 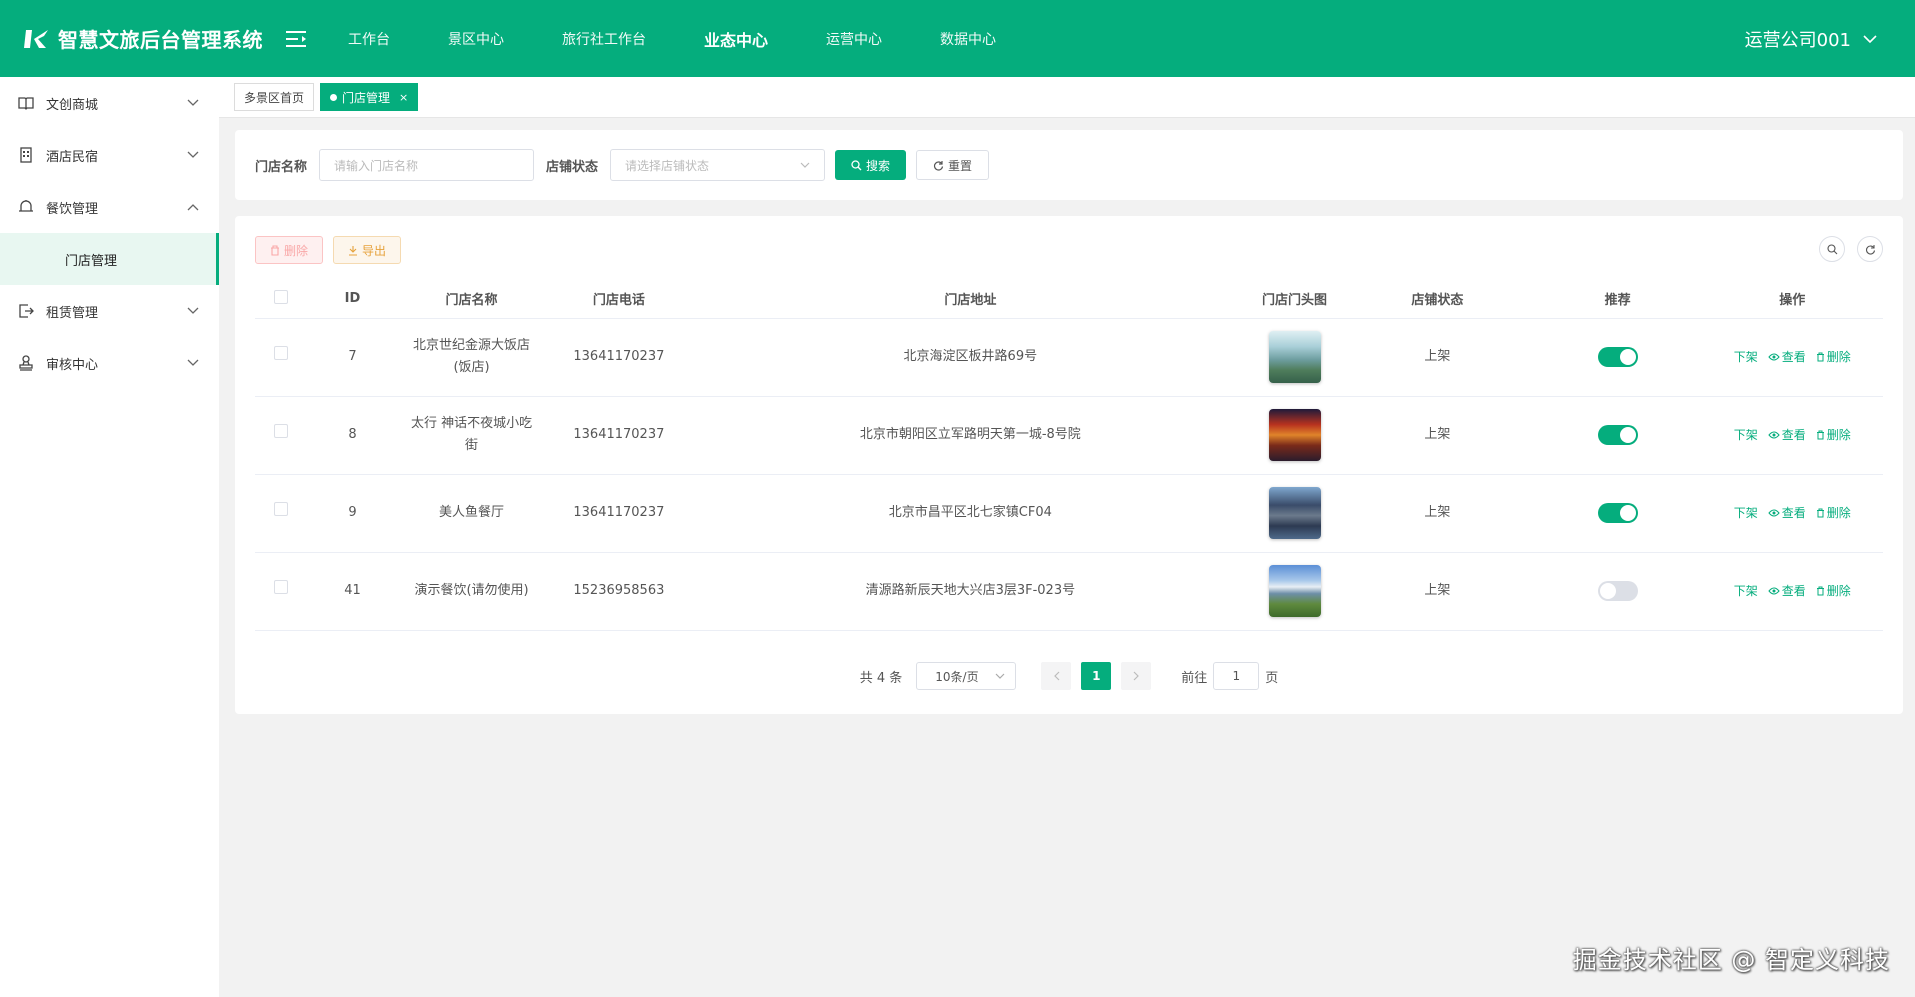 What do you see at coordinates (718, 165) in the screenshot?
I see `store-status-select: 请选择店铺状态` at bounding box center [718, 165].